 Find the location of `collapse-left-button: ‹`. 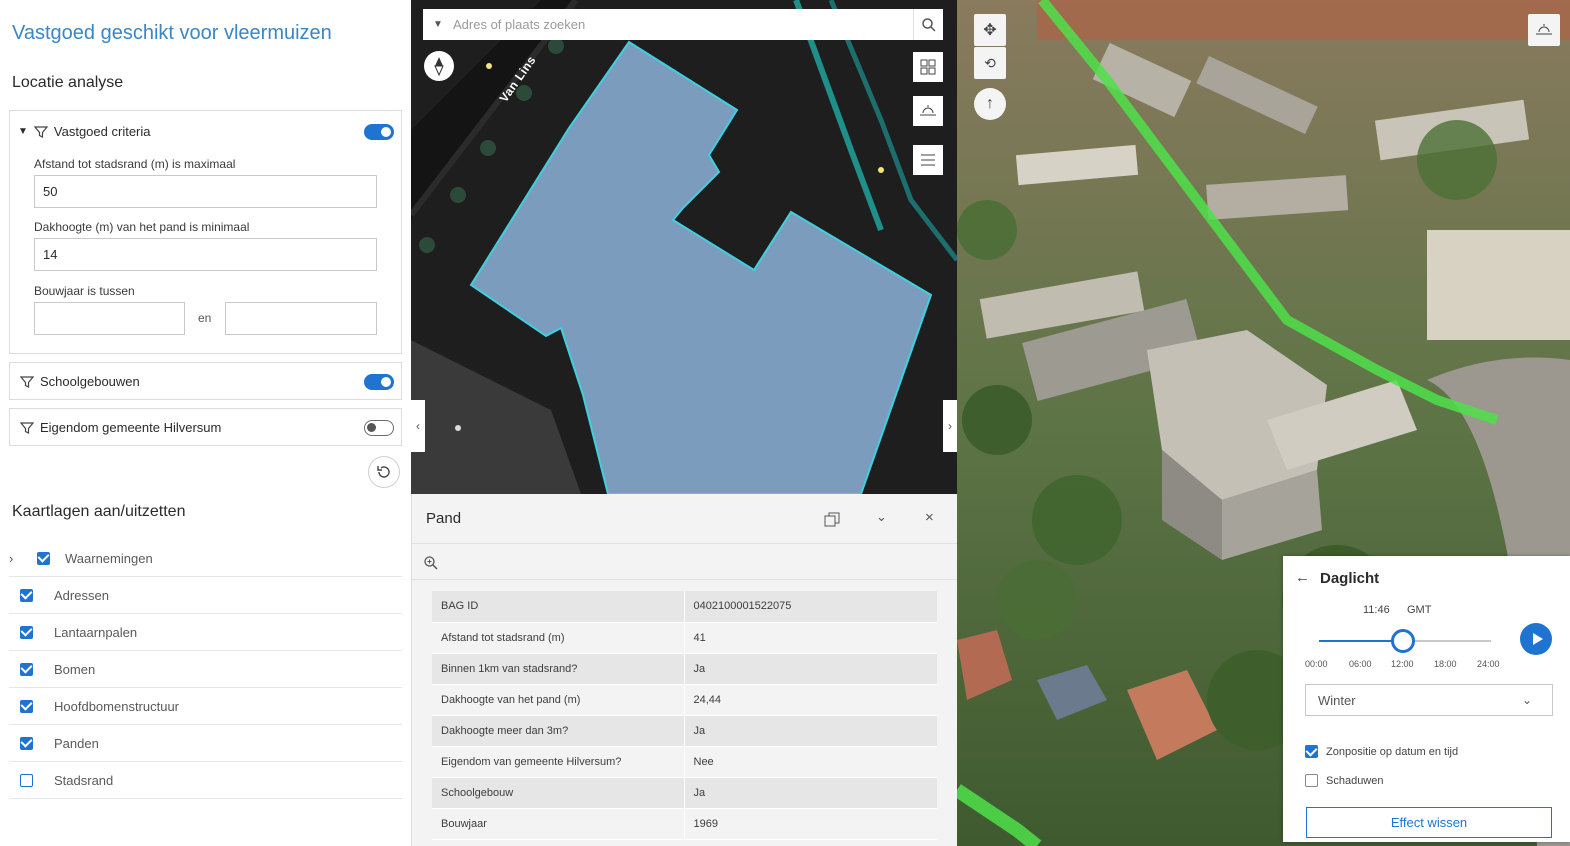

collapse-left-button: ‹ is located at coordinates (418, 426).